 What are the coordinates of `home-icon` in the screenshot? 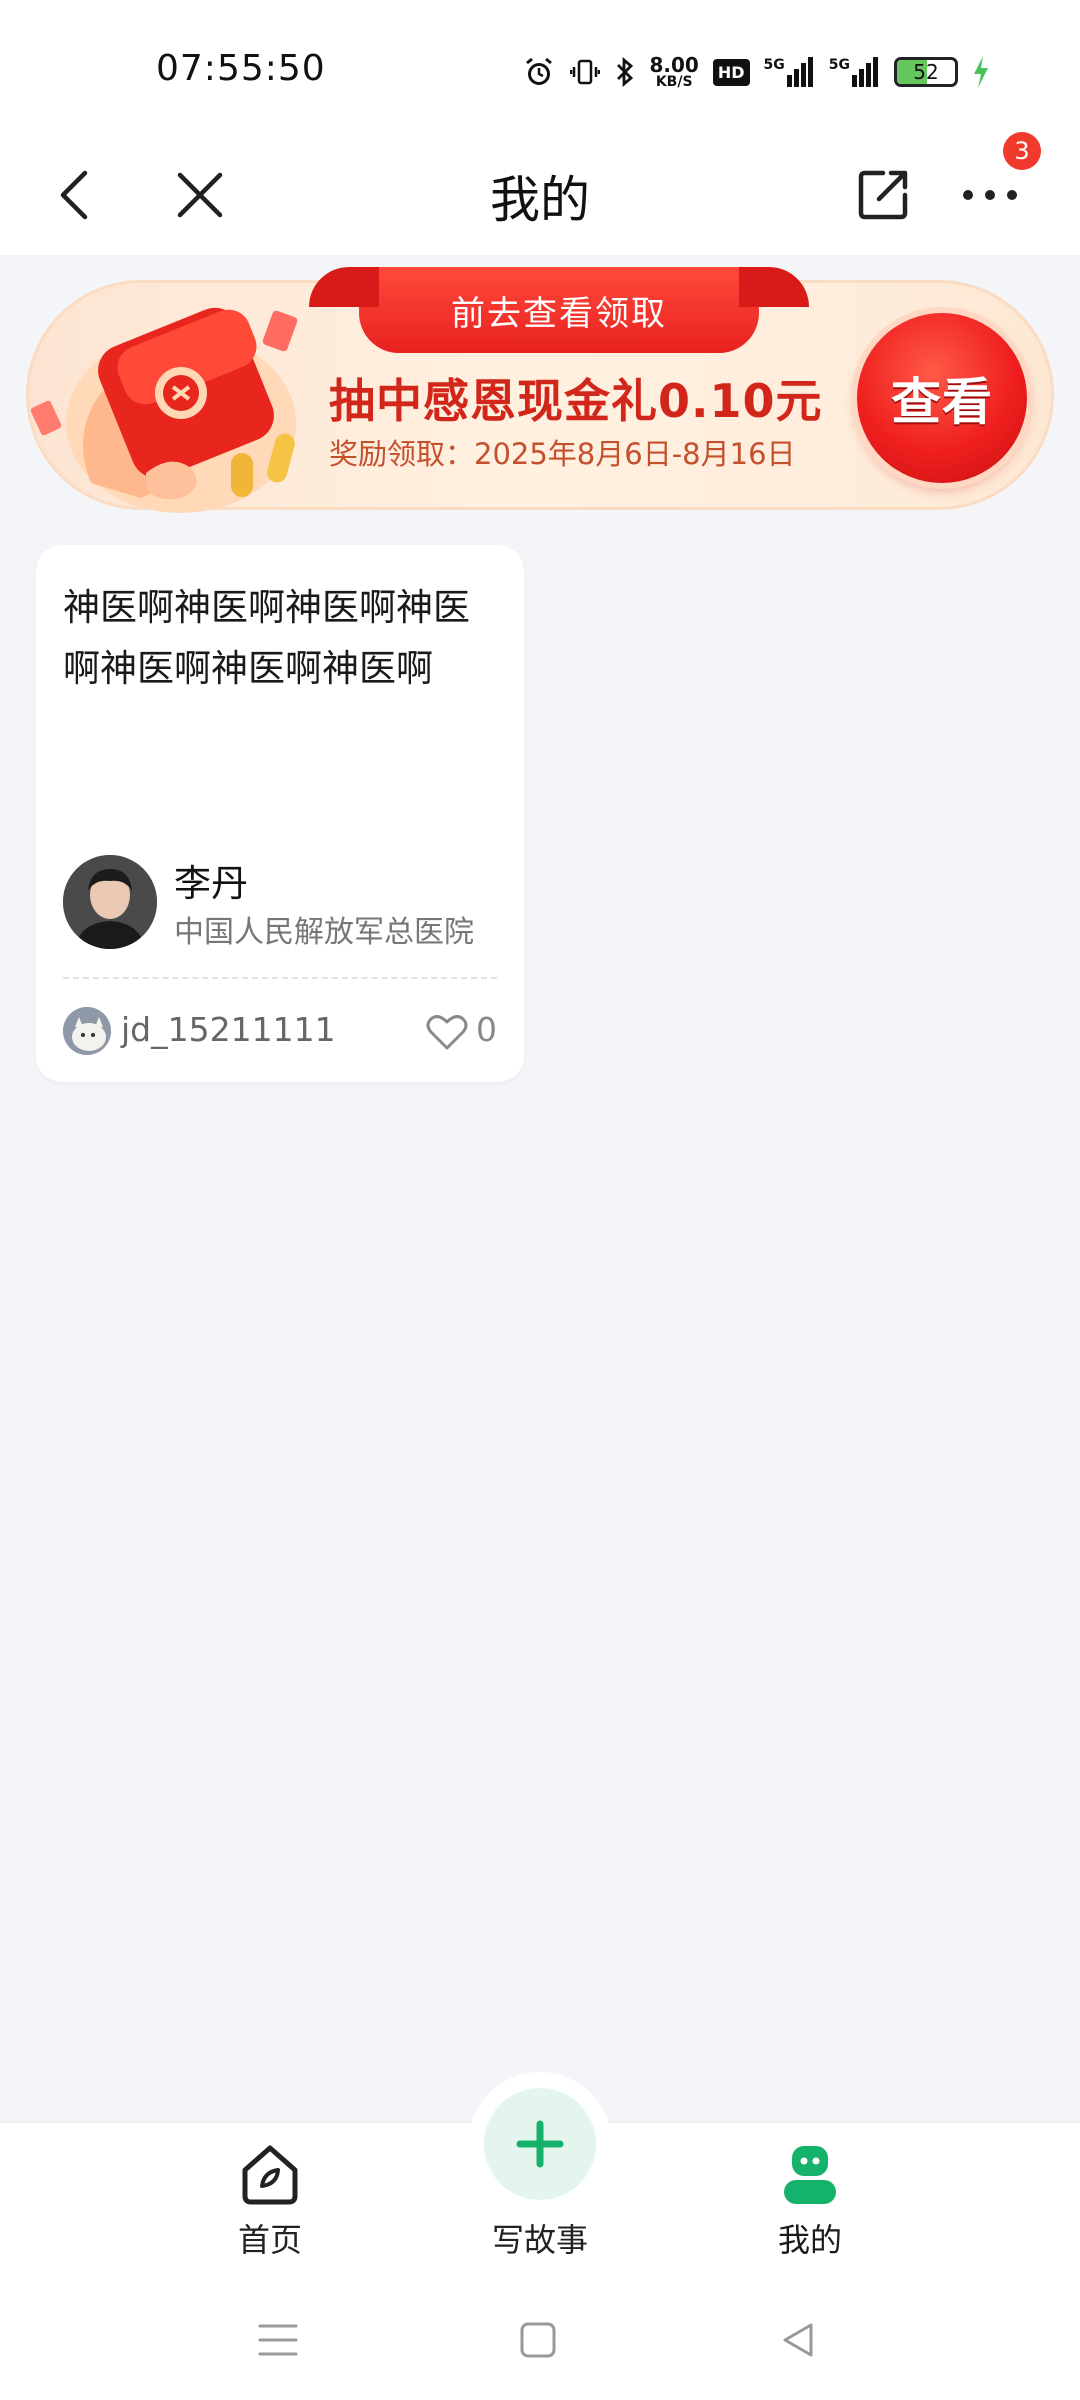 It's located at (270, 2175).